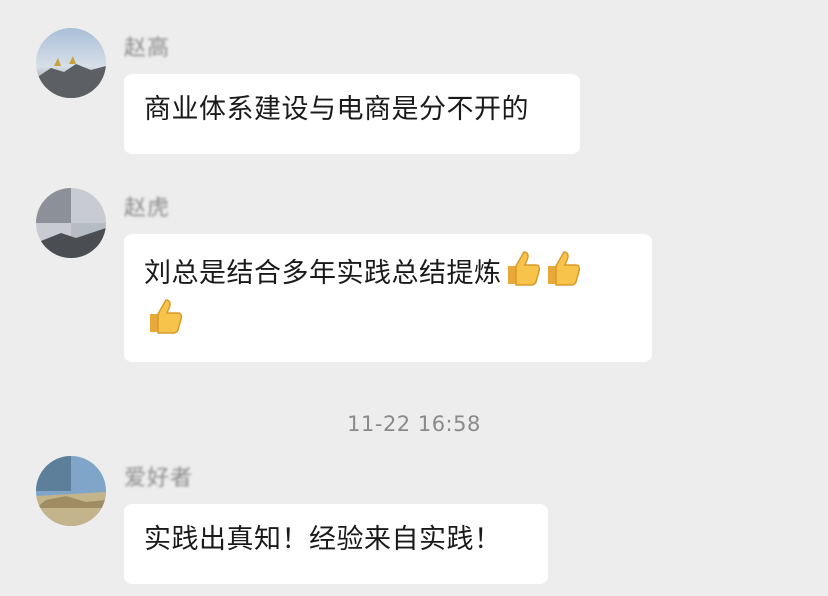  What do you see at coordinates (414, 424) in the screenshot?
I see `timestamp: 11-22 16:58` at bounding box center [414, 424].